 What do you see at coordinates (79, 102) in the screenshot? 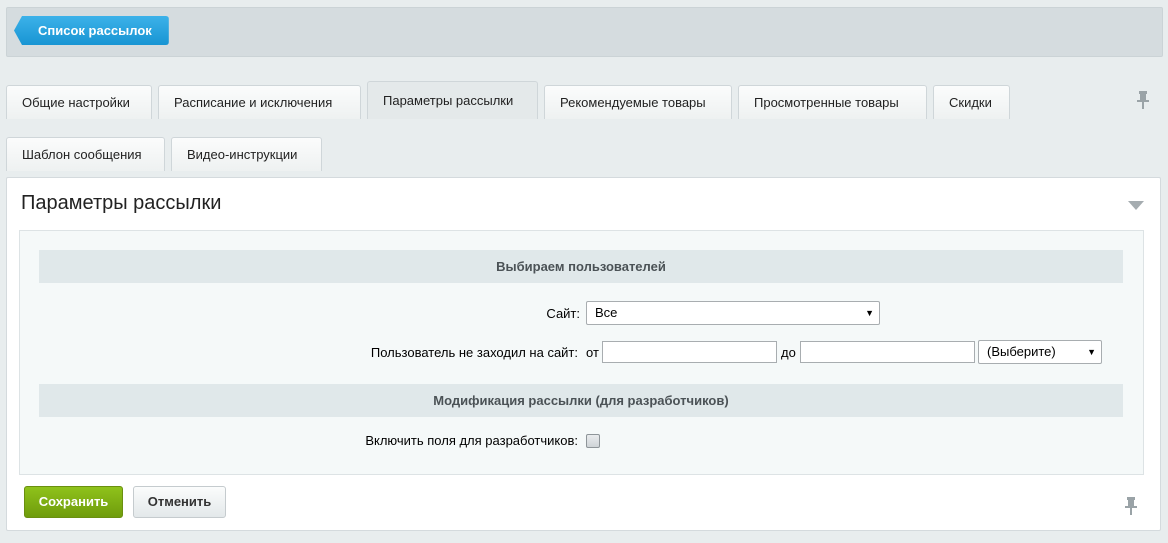
I see `tab-general-settings: Общие настройки` at bounding box center [79, 102].